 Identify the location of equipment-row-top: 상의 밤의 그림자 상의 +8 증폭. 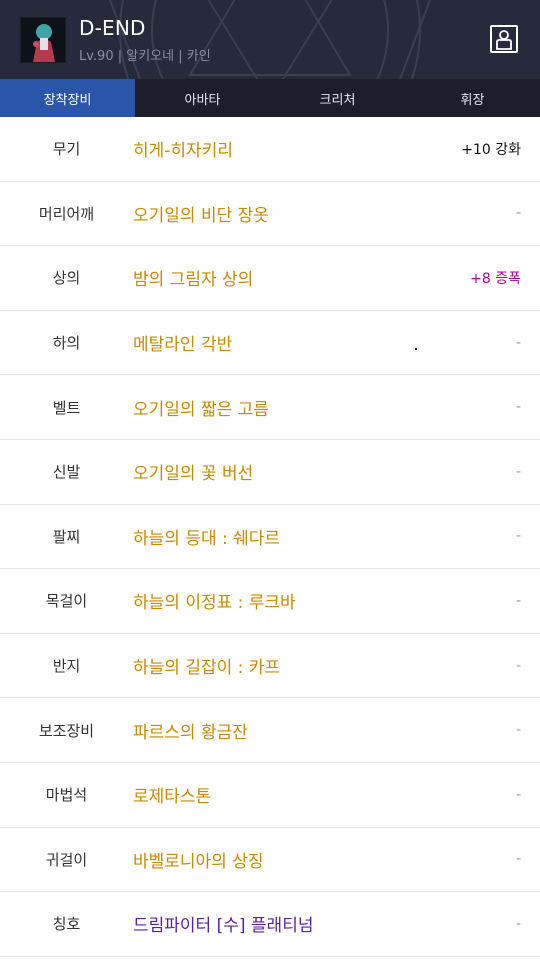
(270, 278).